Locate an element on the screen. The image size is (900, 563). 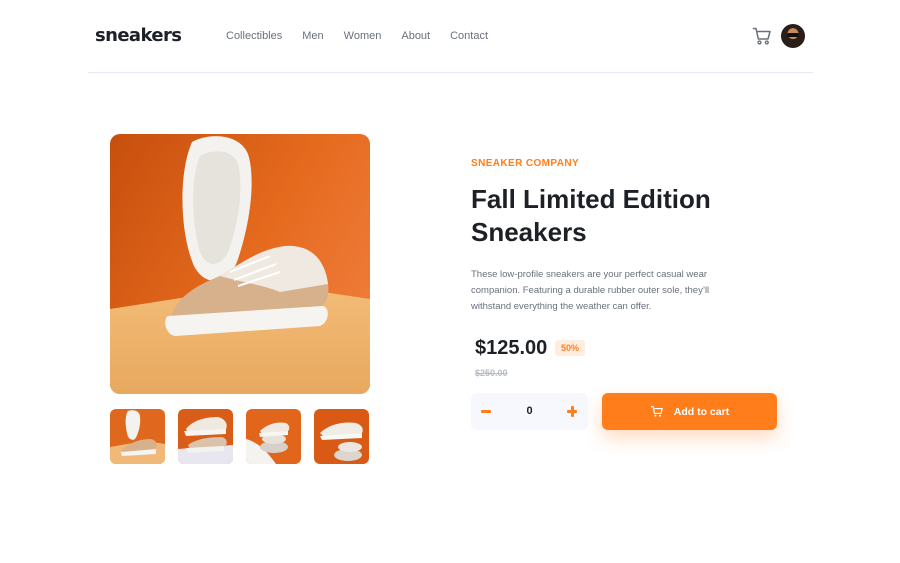
nav-link-collectibles: Collectibles is located at coordinates (254, 36).